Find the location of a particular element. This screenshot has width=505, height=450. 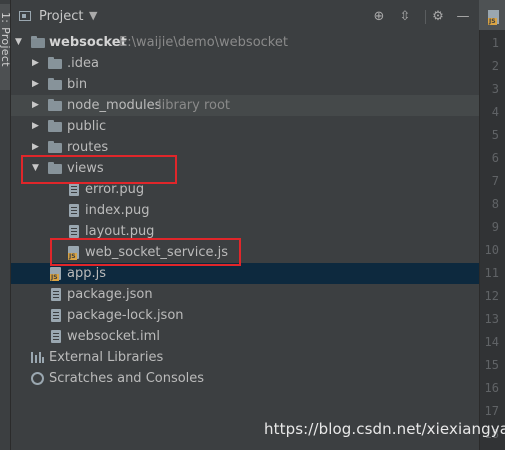

tree-item-label: app.js is located at coordinates (86, 273).